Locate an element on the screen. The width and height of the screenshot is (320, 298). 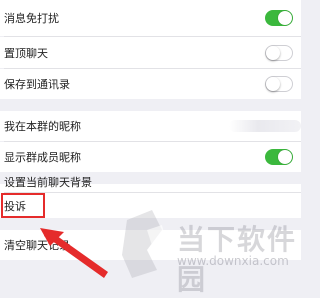
setting-label: 置顶聊天 is located at coordinates (26, 53).